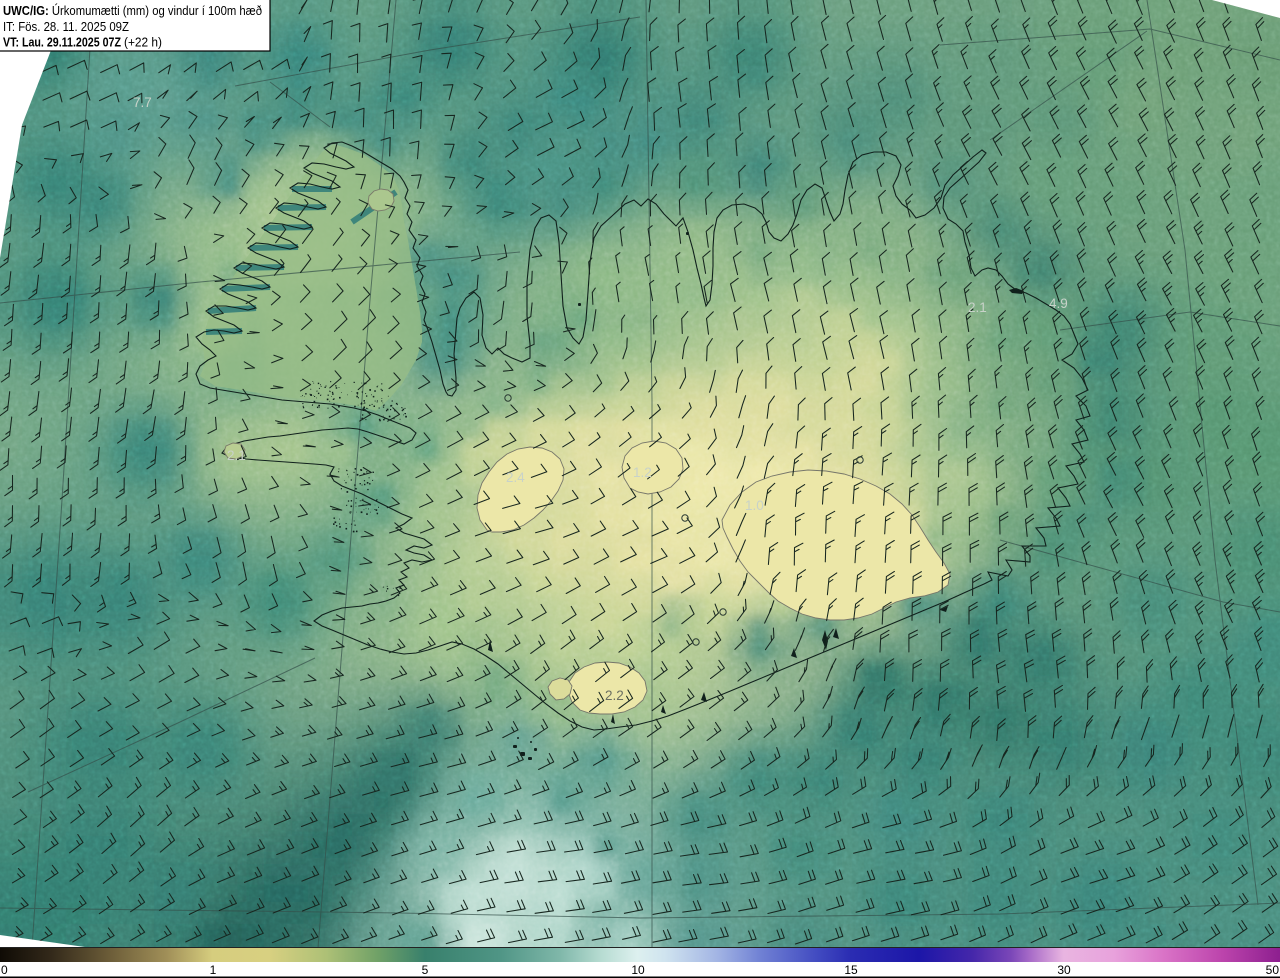  I want to click on svg-text: 50, so click(1273, 970).